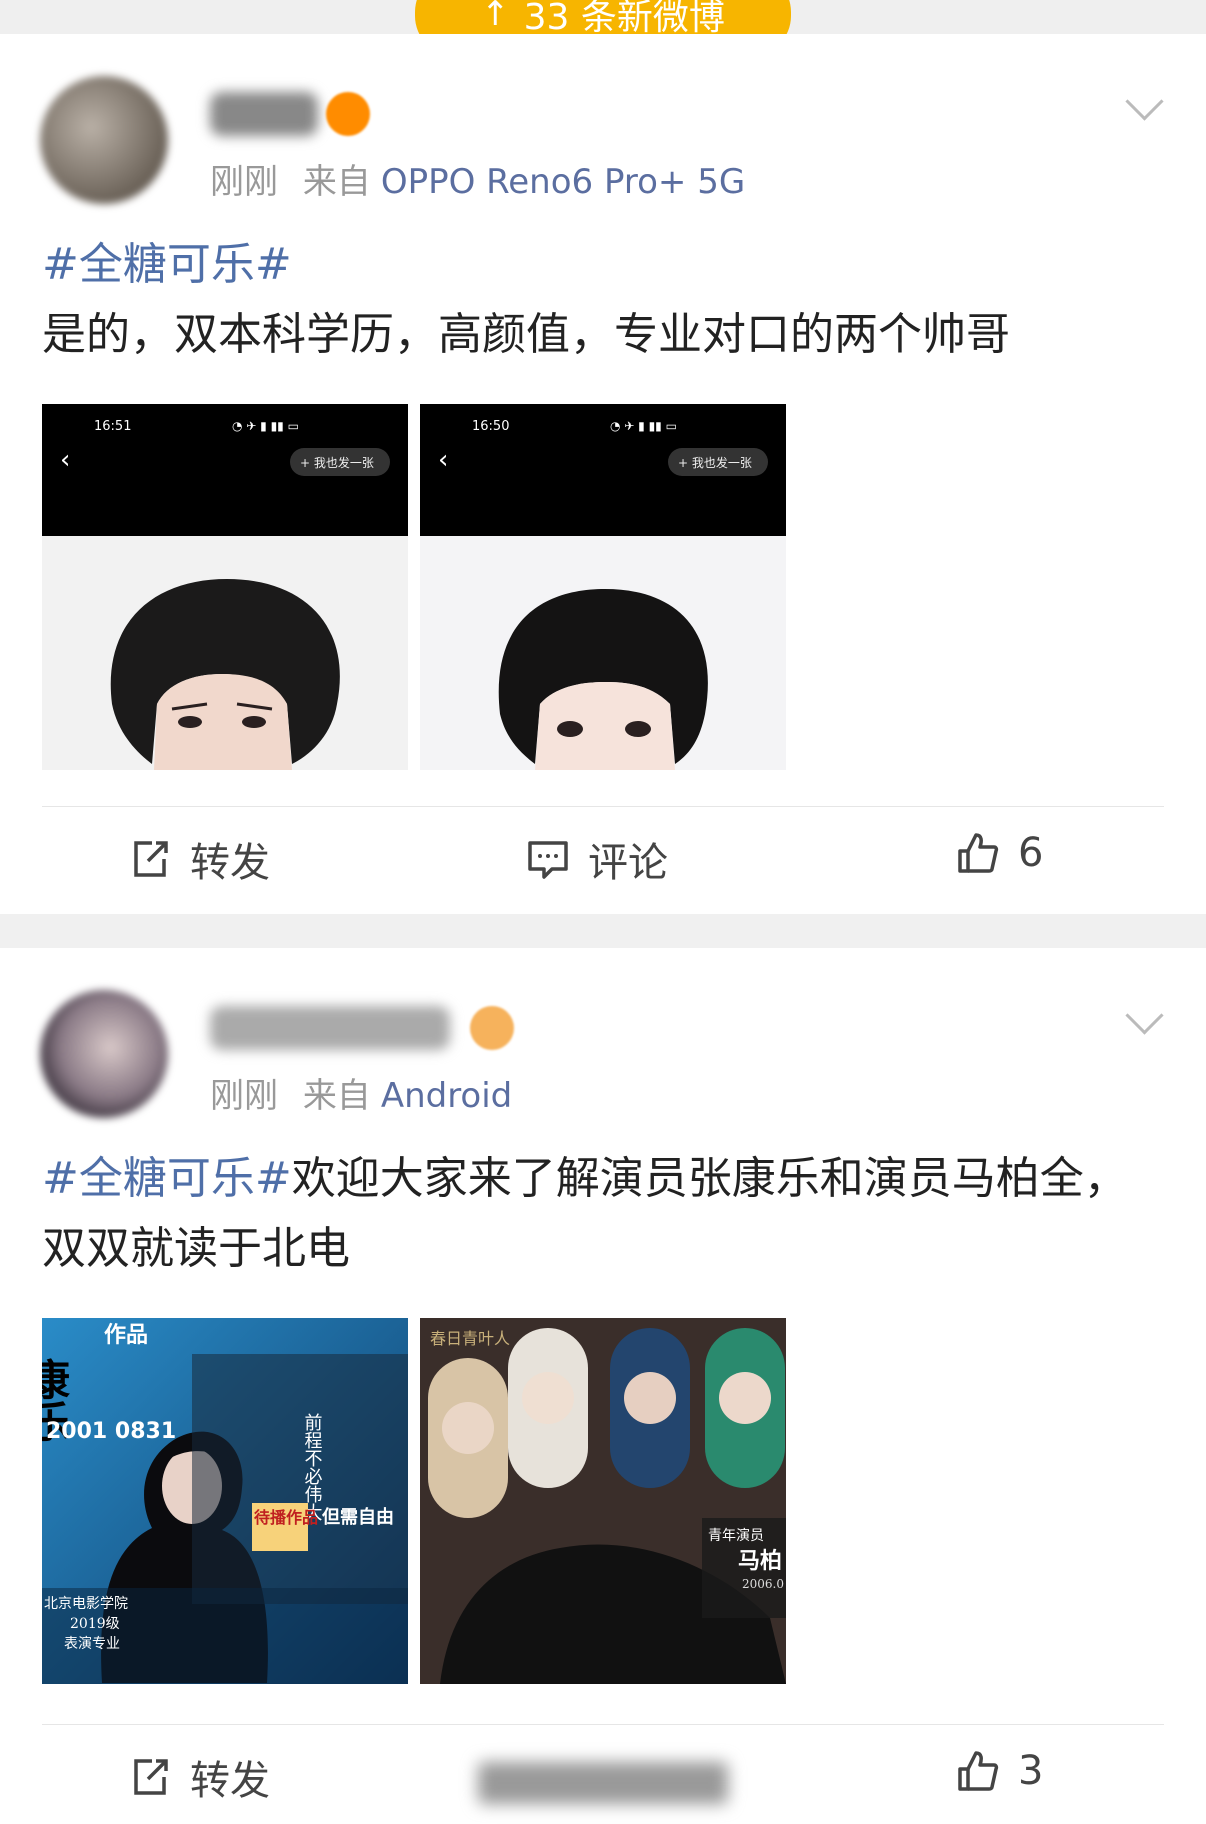 The image size is (1206, 1824). I want to click on like-count: 3, so click(1031, 1771).